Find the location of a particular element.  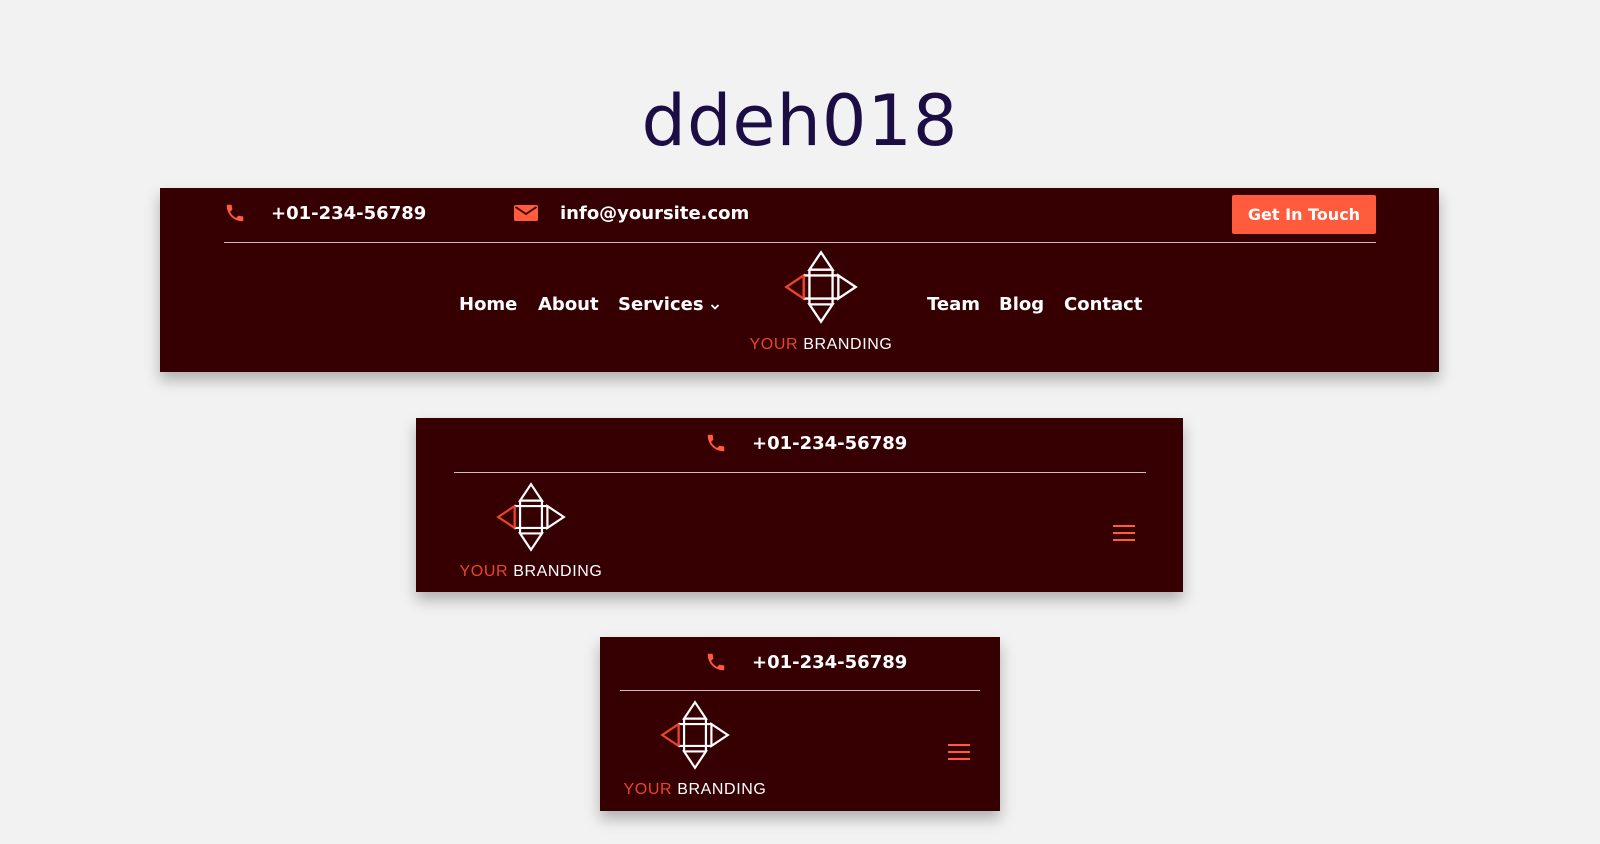

tablet-header: +01-234-56789 YOUR BRANDING is located at coordinates (799, 505).